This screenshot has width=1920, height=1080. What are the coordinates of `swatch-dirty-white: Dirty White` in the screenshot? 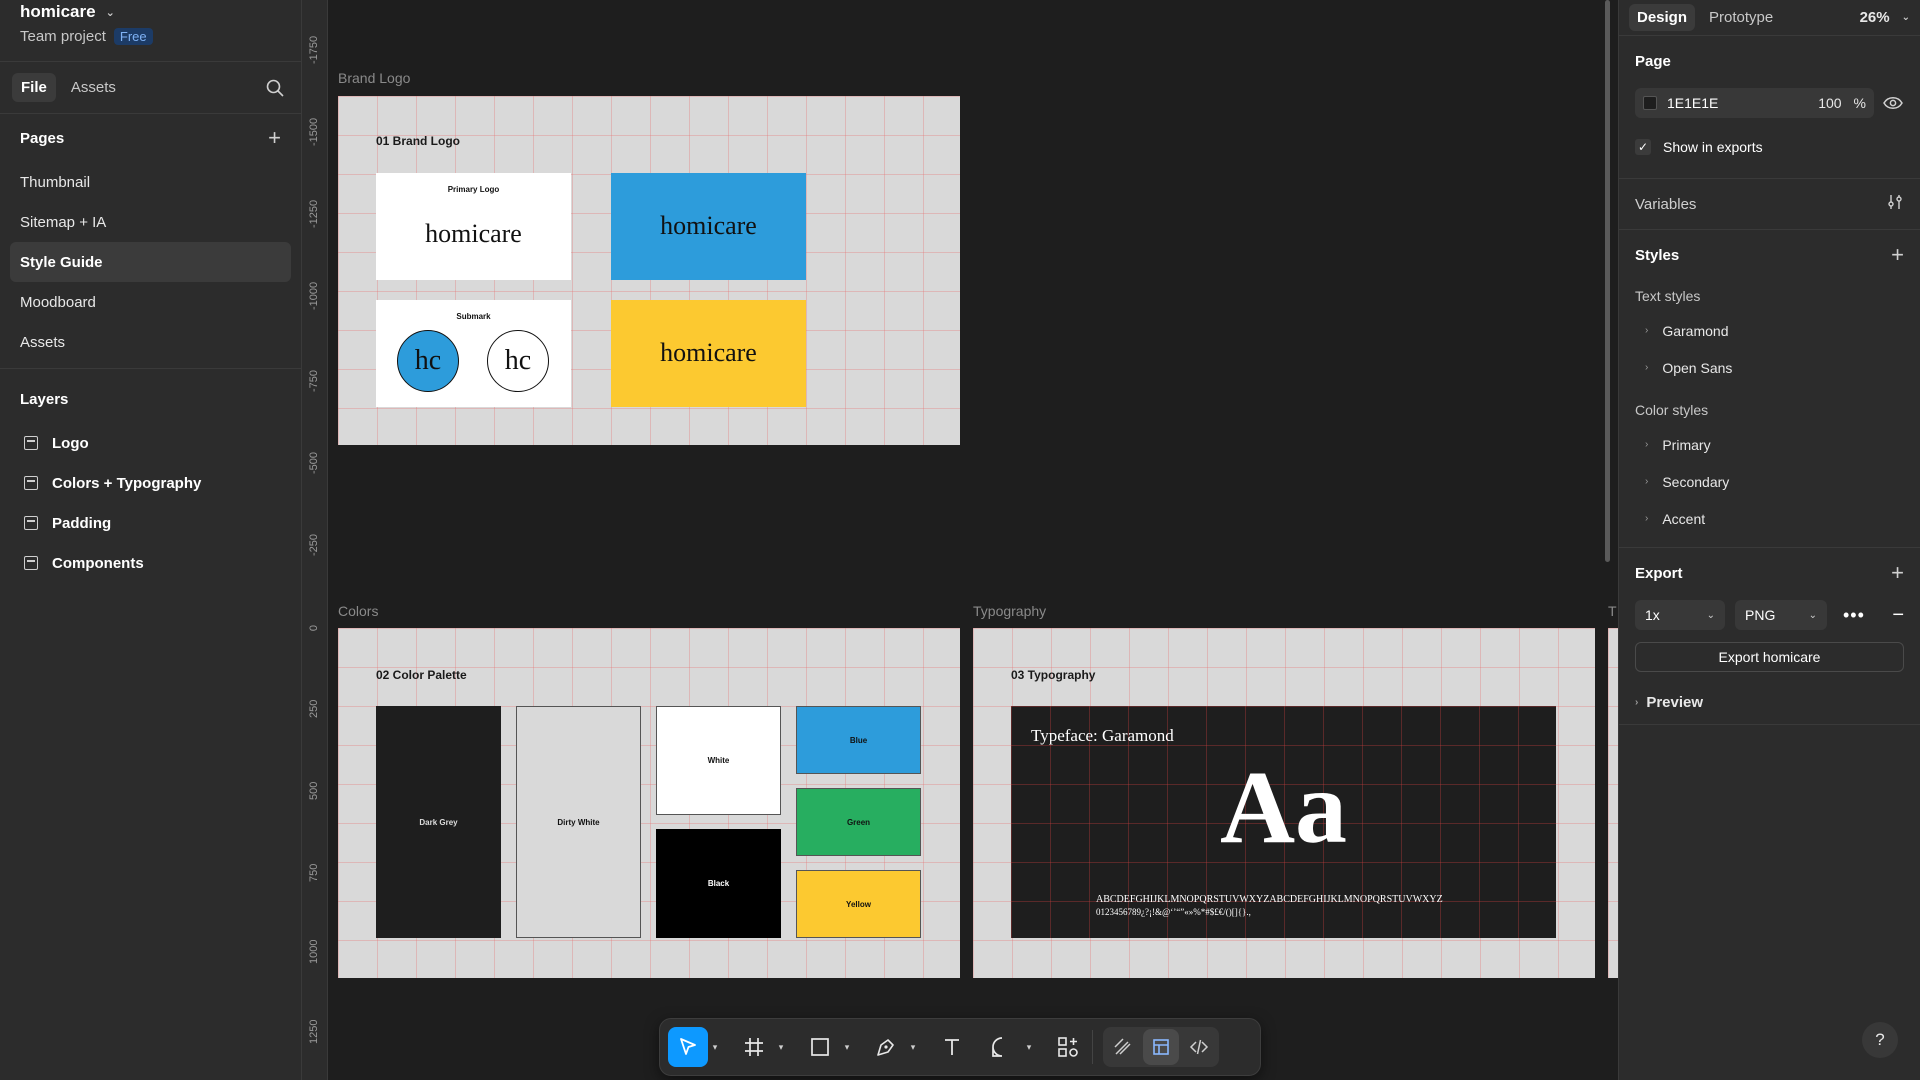 It's located at (578, 822).